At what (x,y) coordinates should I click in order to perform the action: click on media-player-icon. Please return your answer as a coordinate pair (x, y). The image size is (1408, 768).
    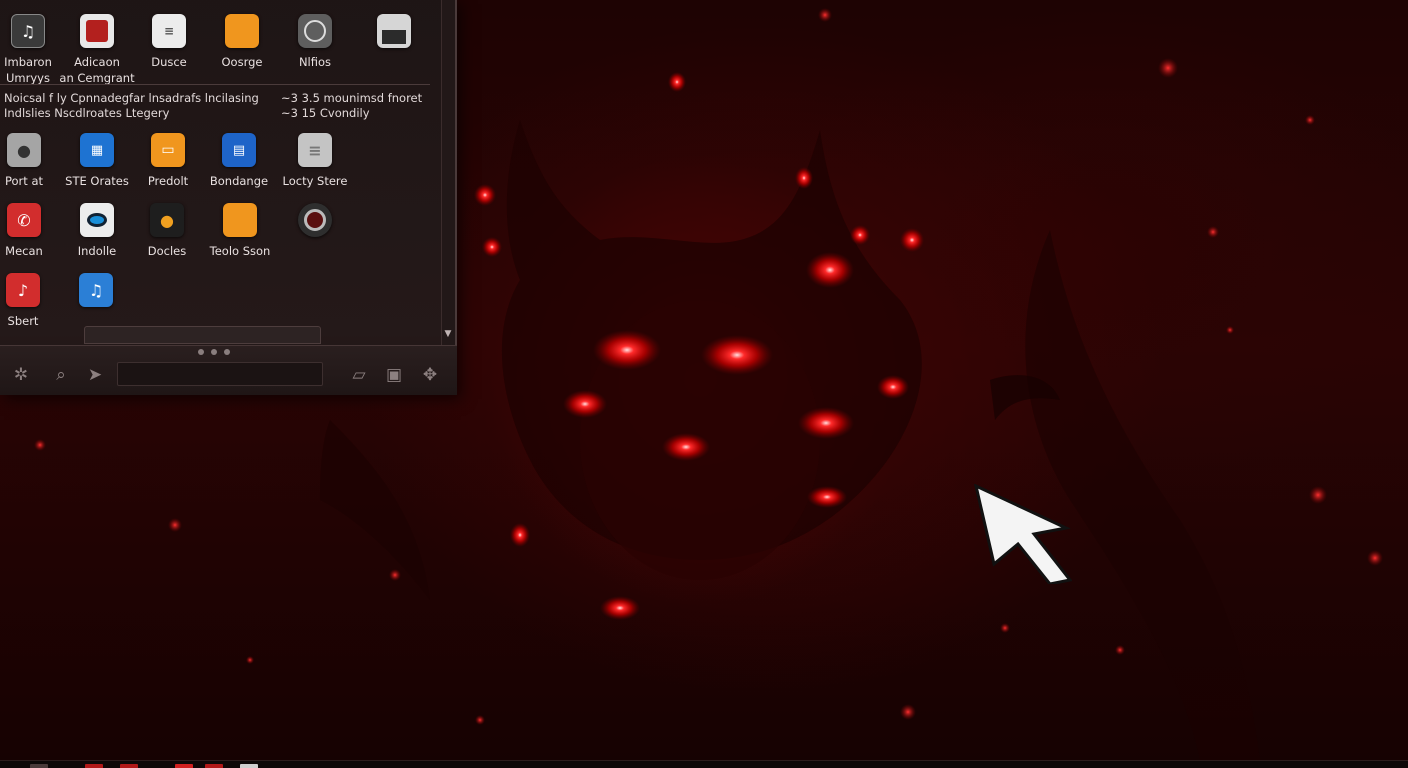
    Looking at the image, I should click on (97, 31).